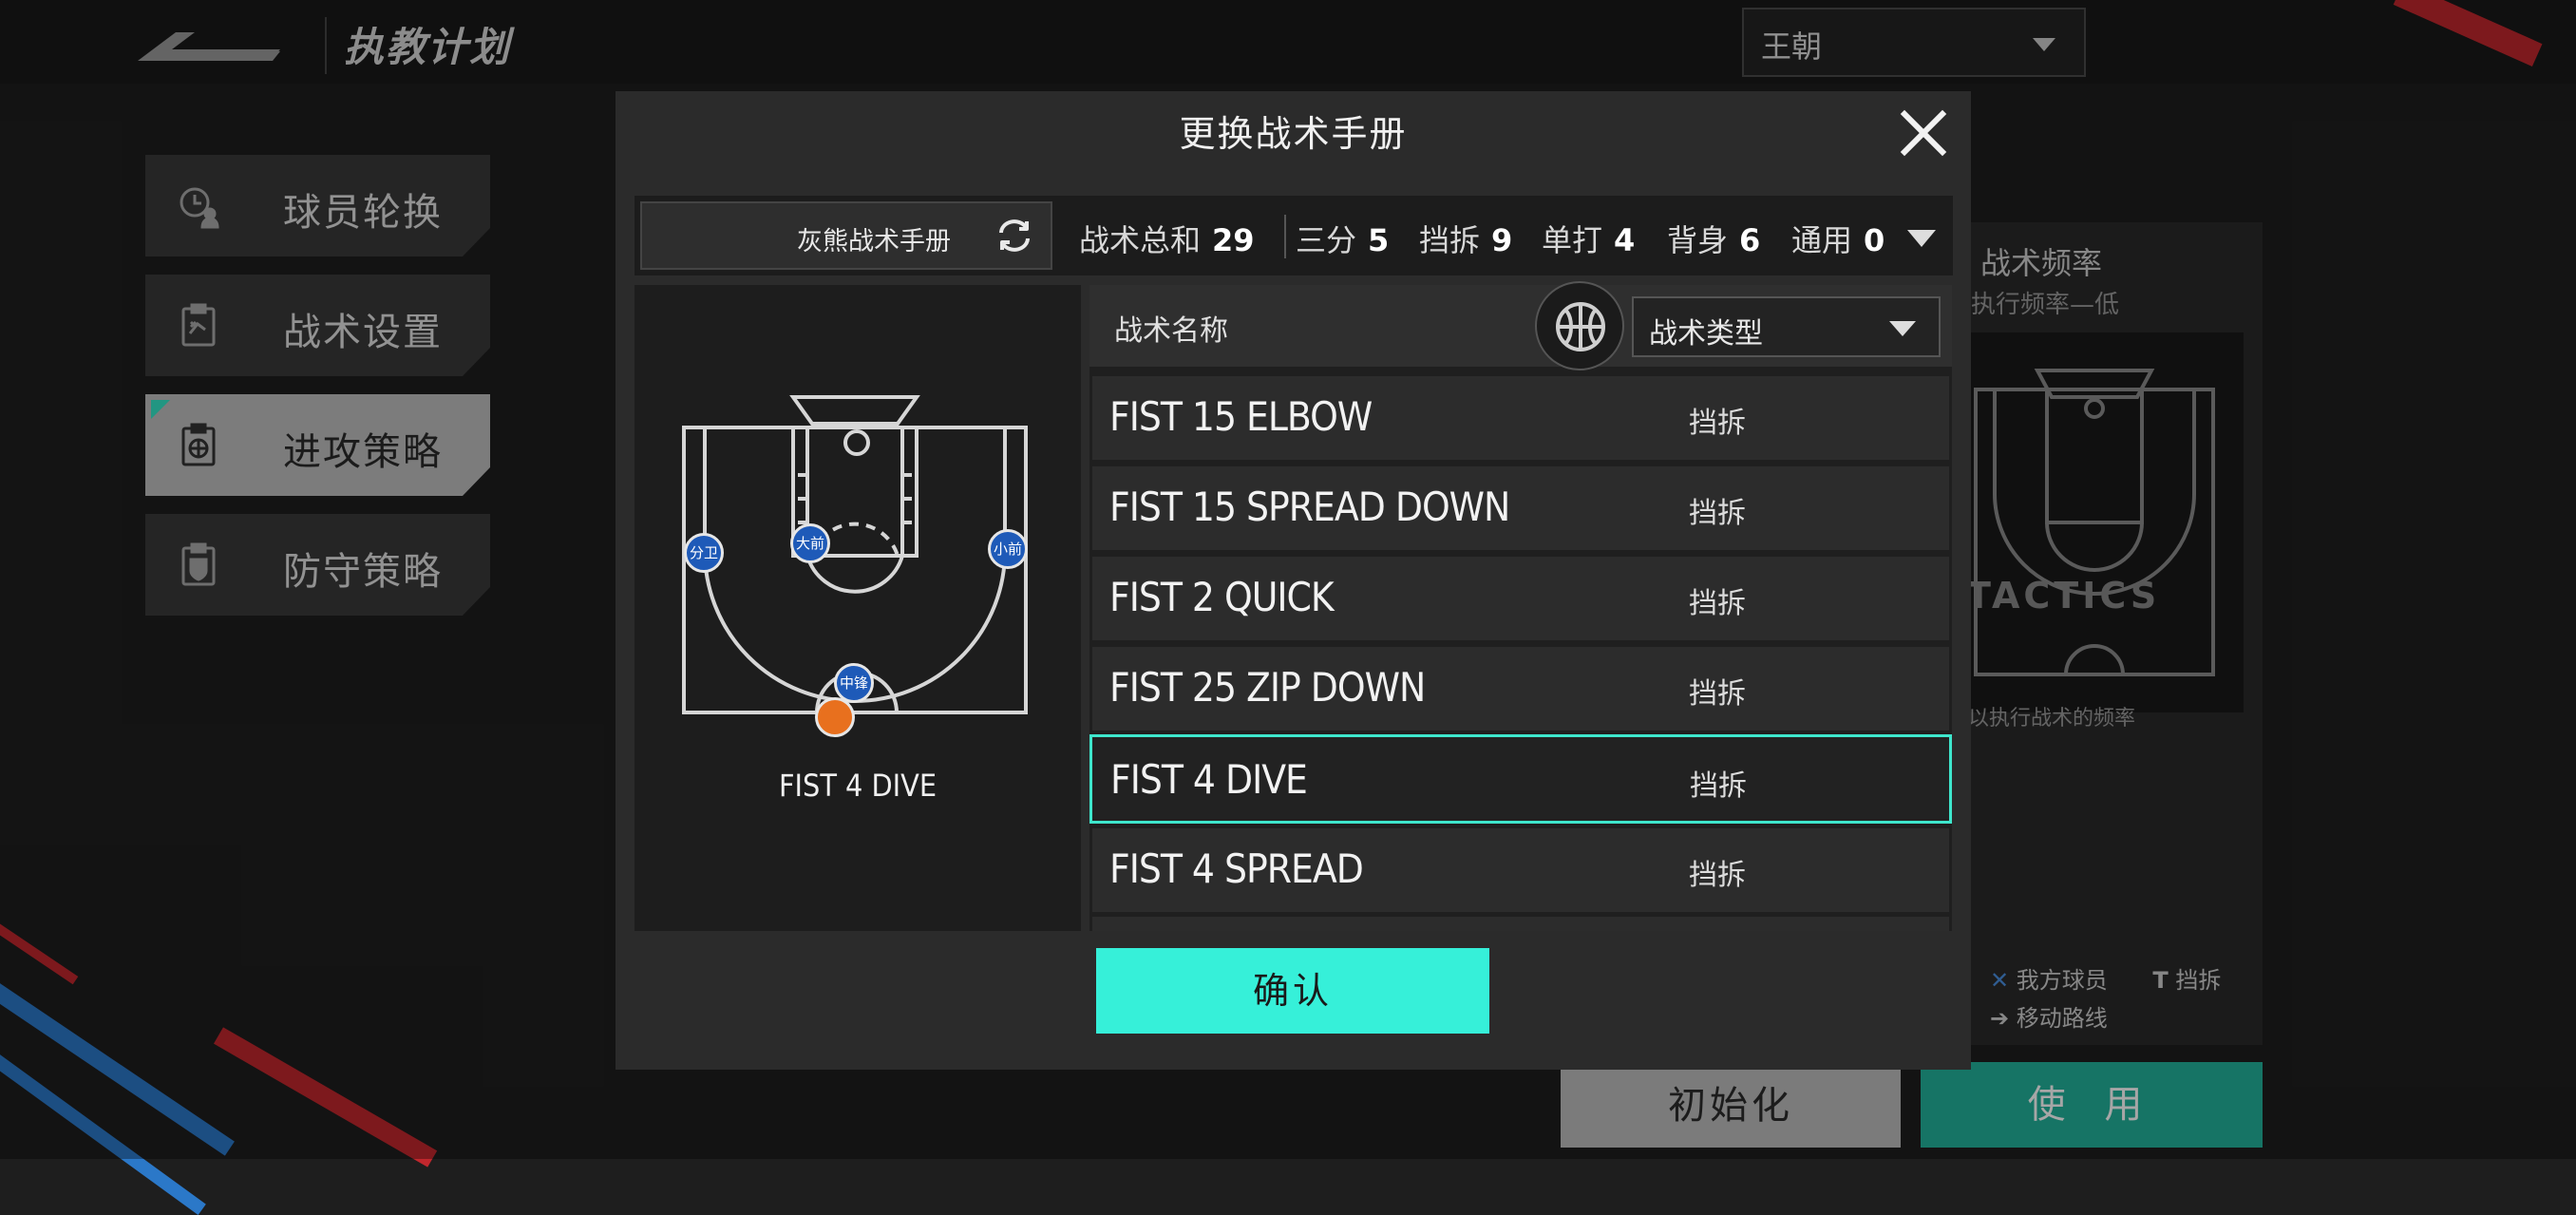 The height and width of the screenshot is (1215, 2576). I want to click on basketball-filter-button, so click(1579, 325).